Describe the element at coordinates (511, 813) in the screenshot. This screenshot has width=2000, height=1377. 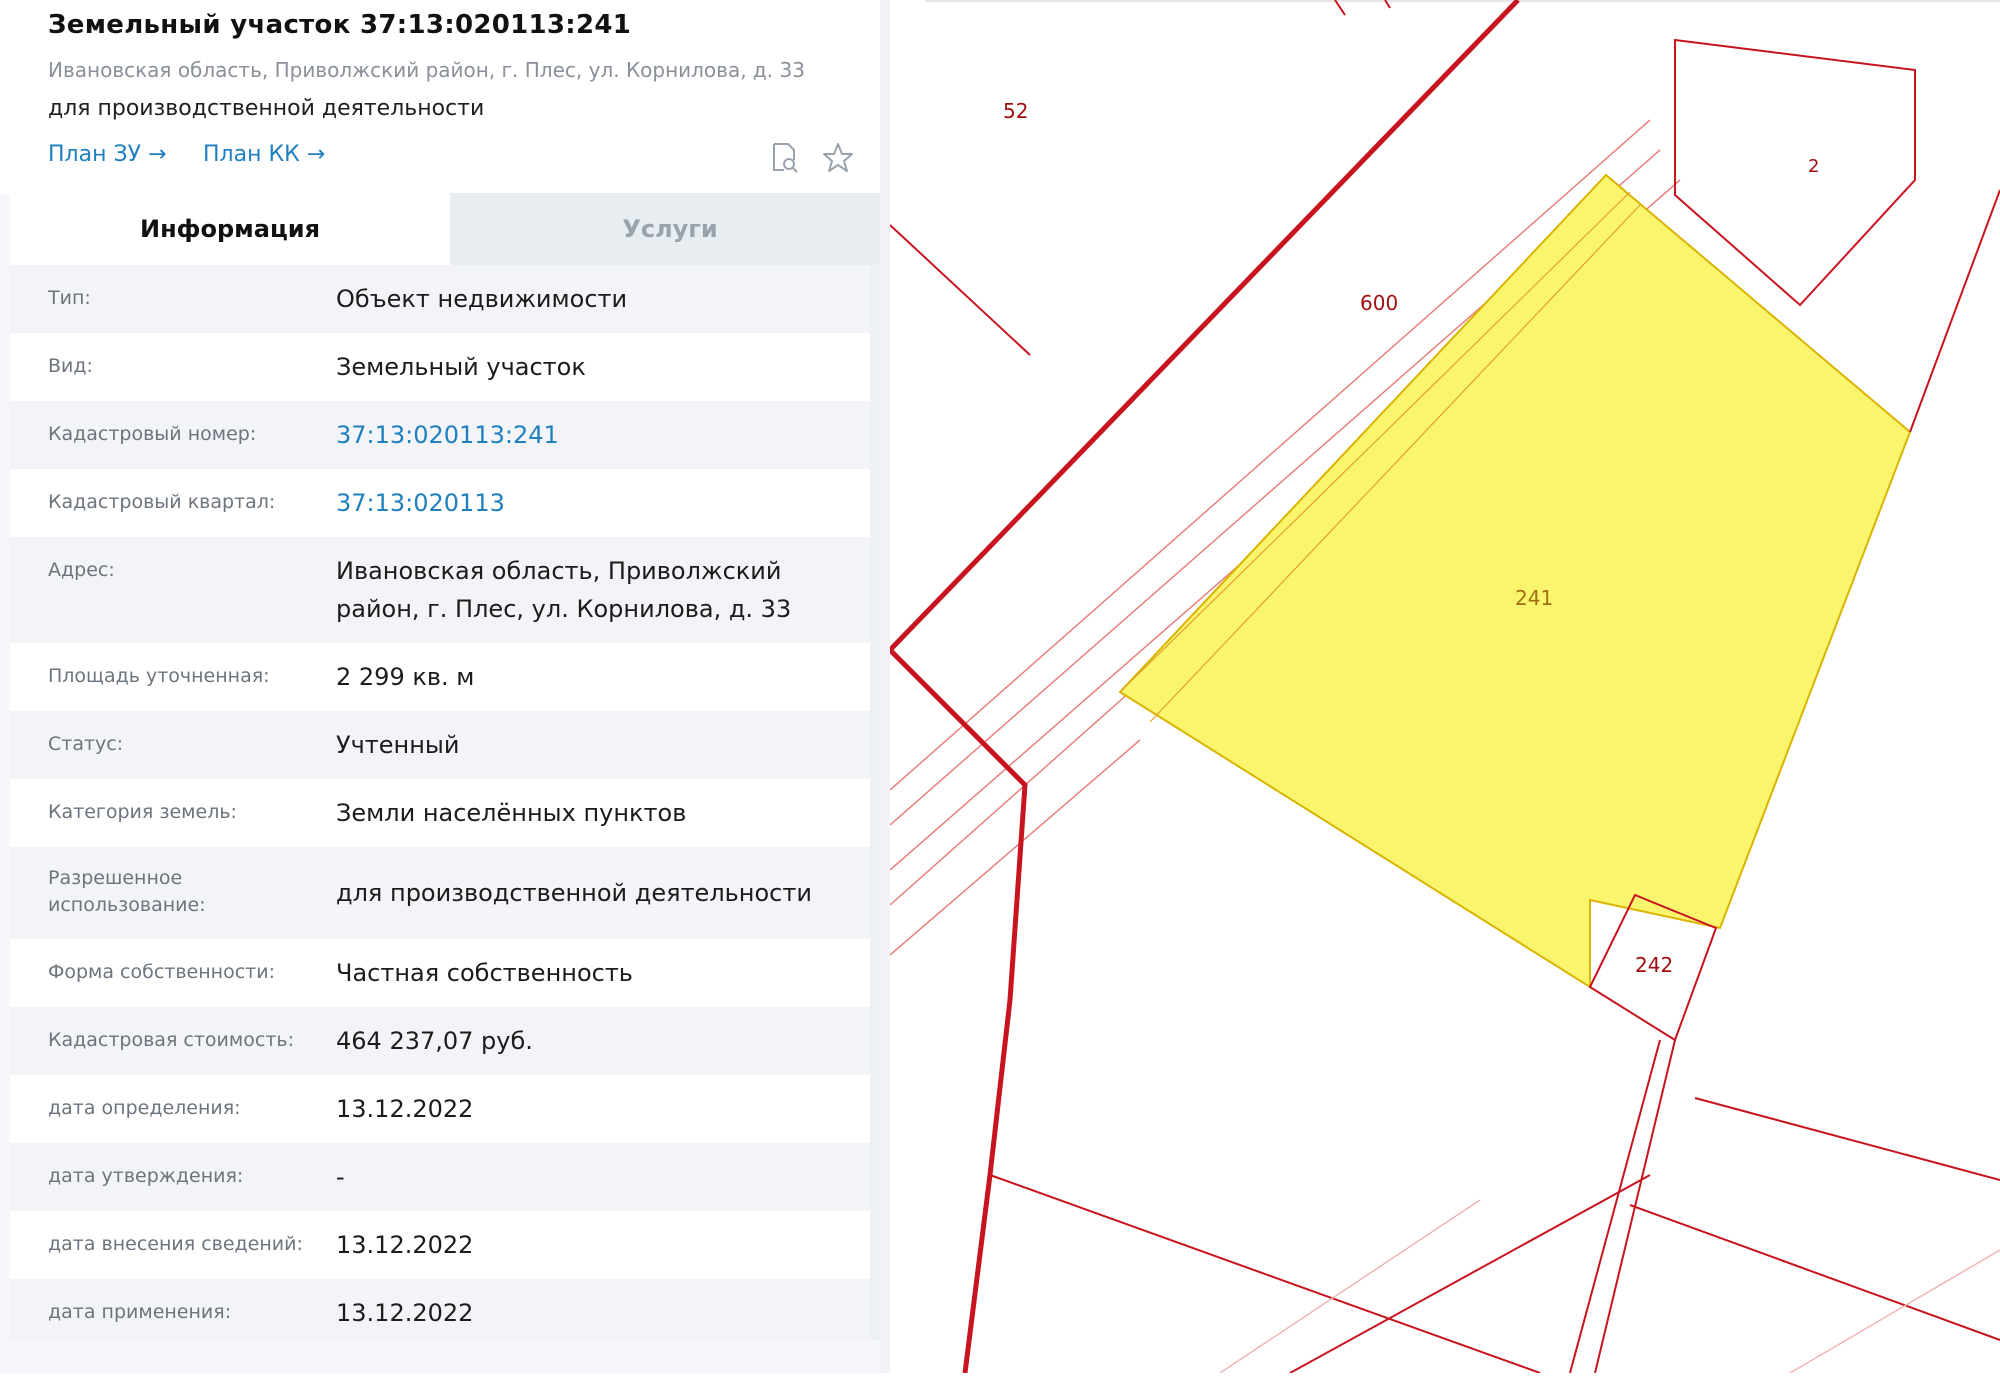
I see `detail-value: Земли населённых пунктов` at that location.